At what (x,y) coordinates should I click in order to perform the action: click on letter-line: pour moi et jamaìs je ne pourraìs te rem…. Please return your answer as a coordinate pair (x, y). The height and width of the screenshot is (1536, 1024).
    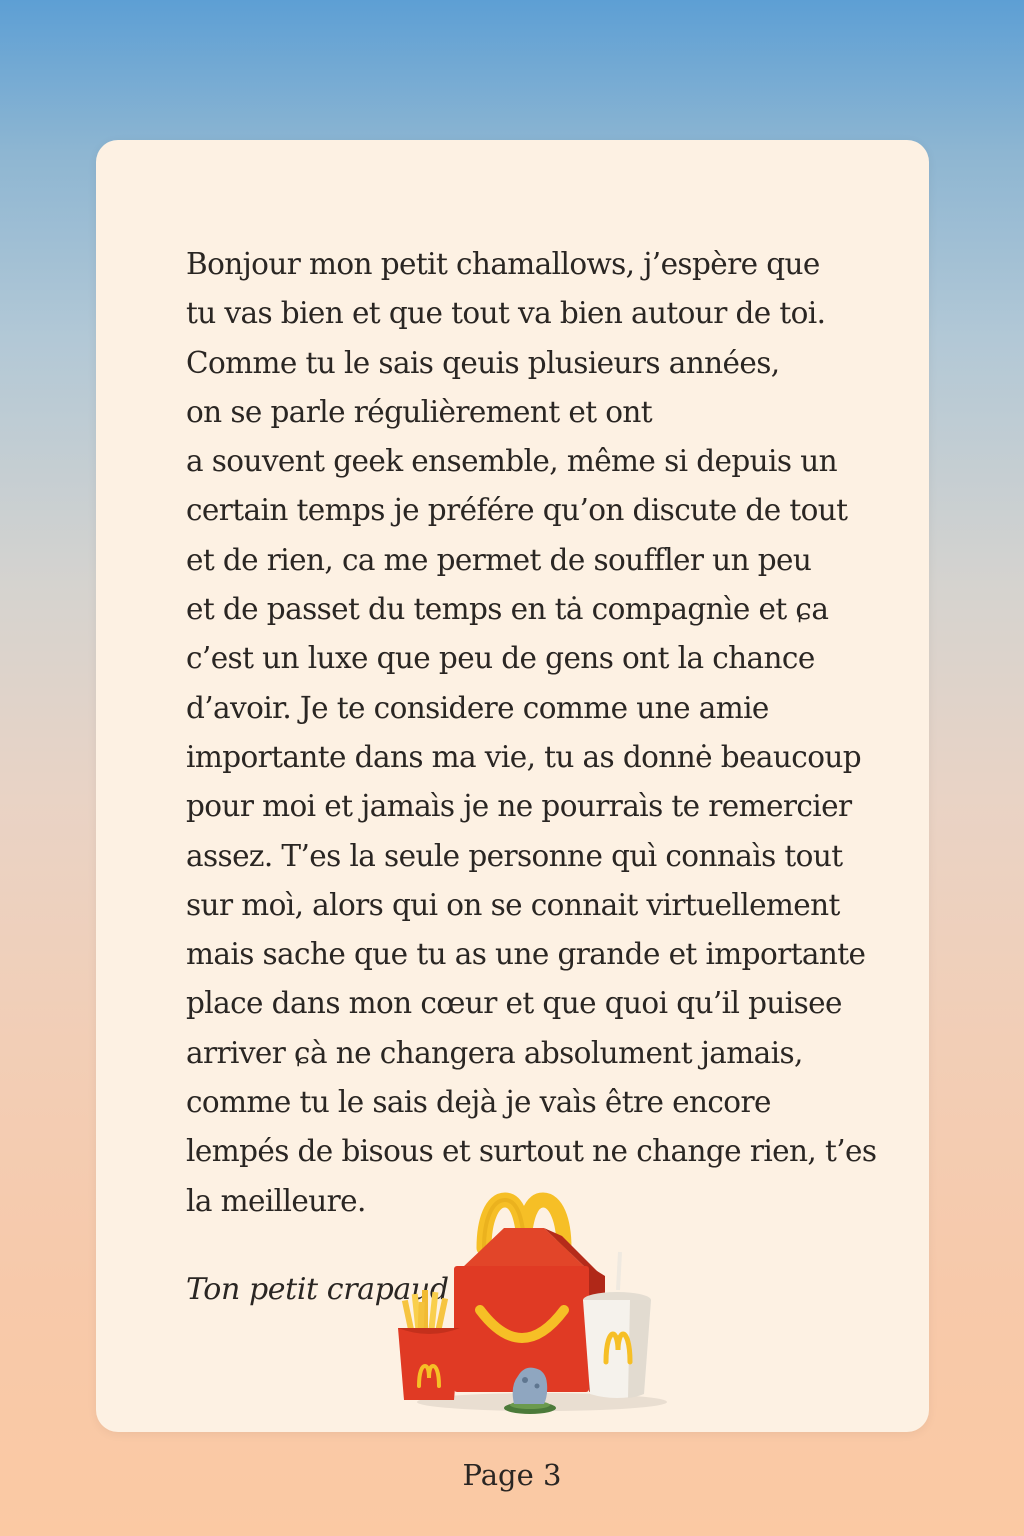
    Looking at the image, I should click on (519, 806).